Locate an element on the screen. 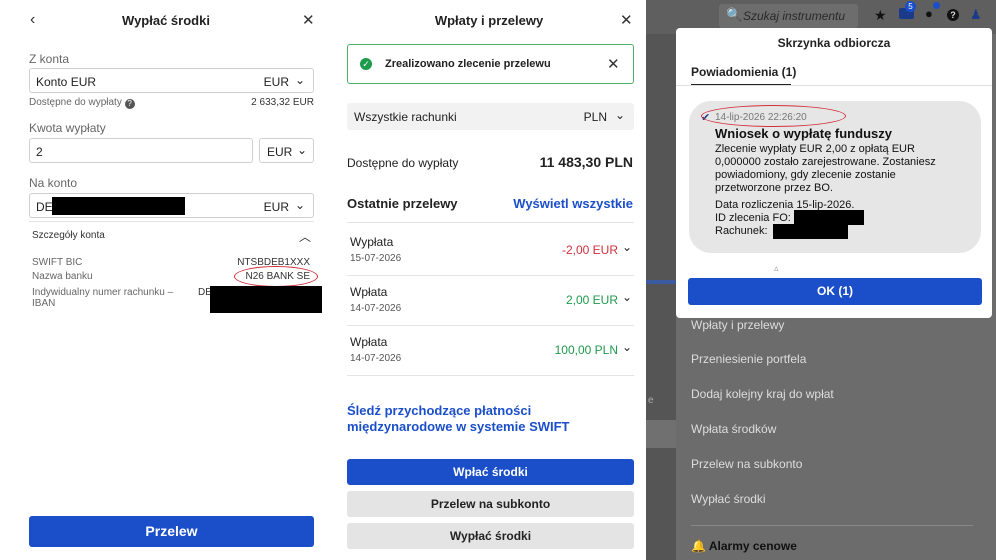 The height and width of the screenshot is (560, 996). amount-value: 2 is located at coordinates (39, 152).